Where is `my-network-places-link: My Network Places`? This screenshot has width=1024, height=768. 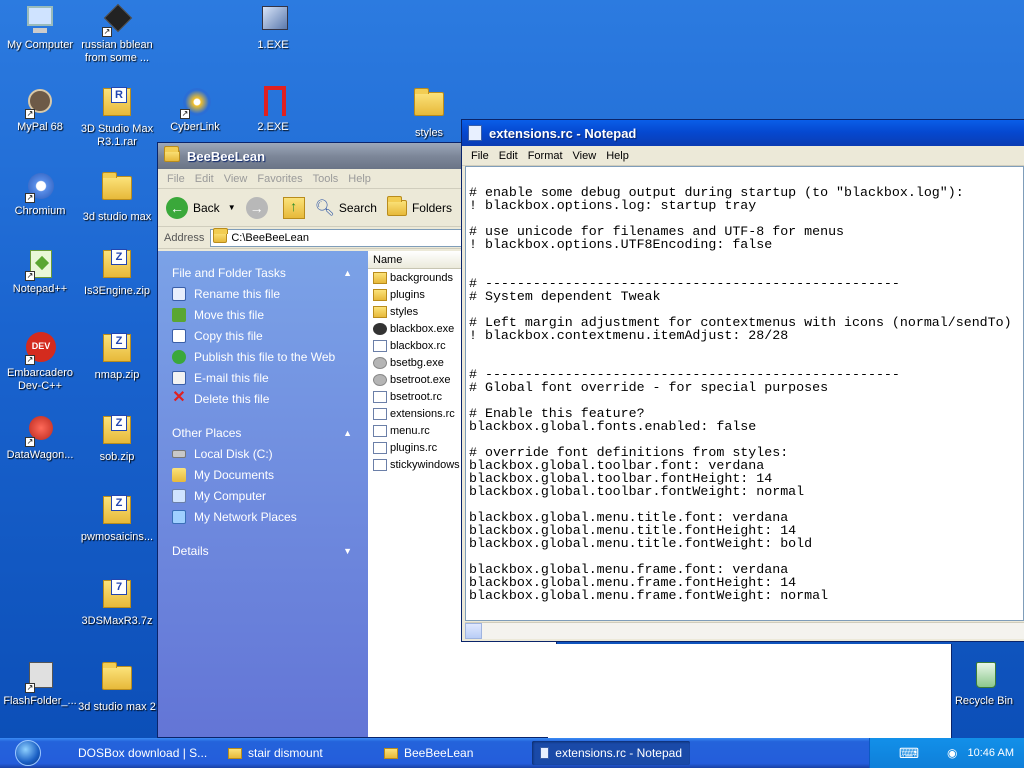 my-network-places-link: My Network Places is located at coordinates (263, 516).